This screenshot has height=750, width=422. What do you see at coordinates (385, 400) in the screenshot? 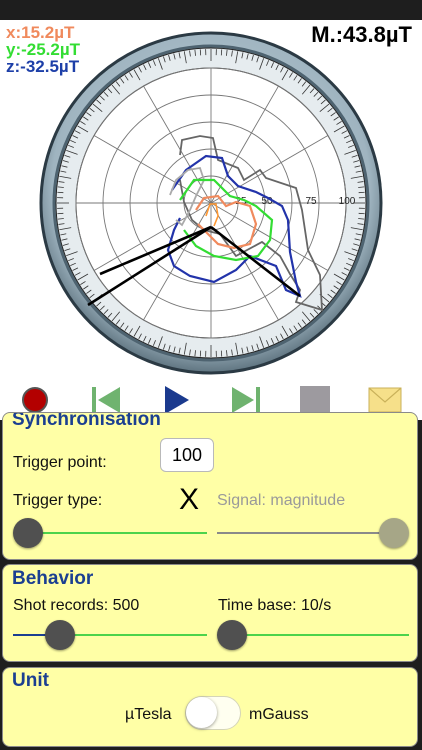
I see `mail-icon` at bounding box center [385, 400].